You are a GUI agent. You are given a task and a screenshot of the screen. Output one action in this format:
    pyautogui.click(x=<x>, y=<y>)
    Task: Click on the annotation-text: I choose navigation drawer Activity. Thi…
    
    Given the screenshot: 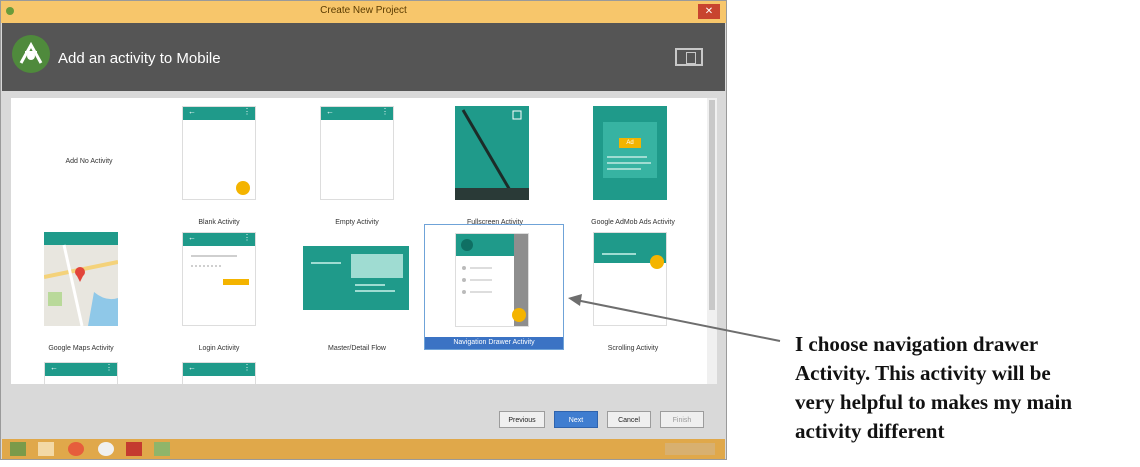 What is the action you would take?
    pyautogui.click(x=934, y=387)
    